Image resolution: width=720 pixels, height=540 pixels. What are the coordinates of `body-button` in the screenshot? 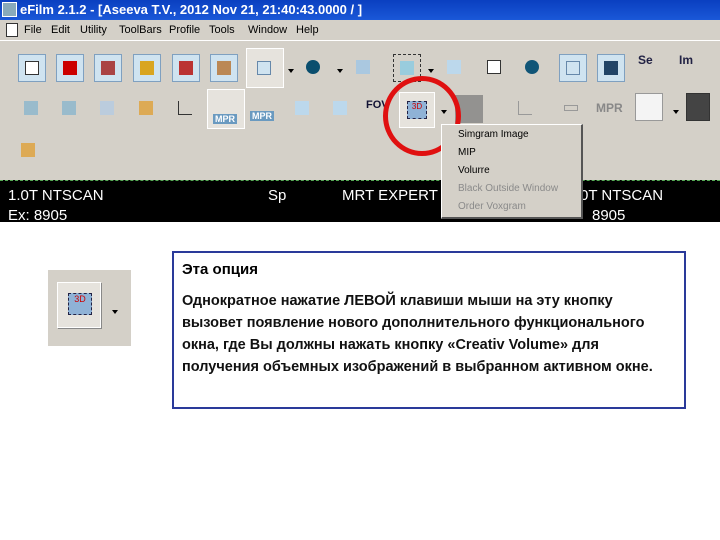 It's located at (32, 109).